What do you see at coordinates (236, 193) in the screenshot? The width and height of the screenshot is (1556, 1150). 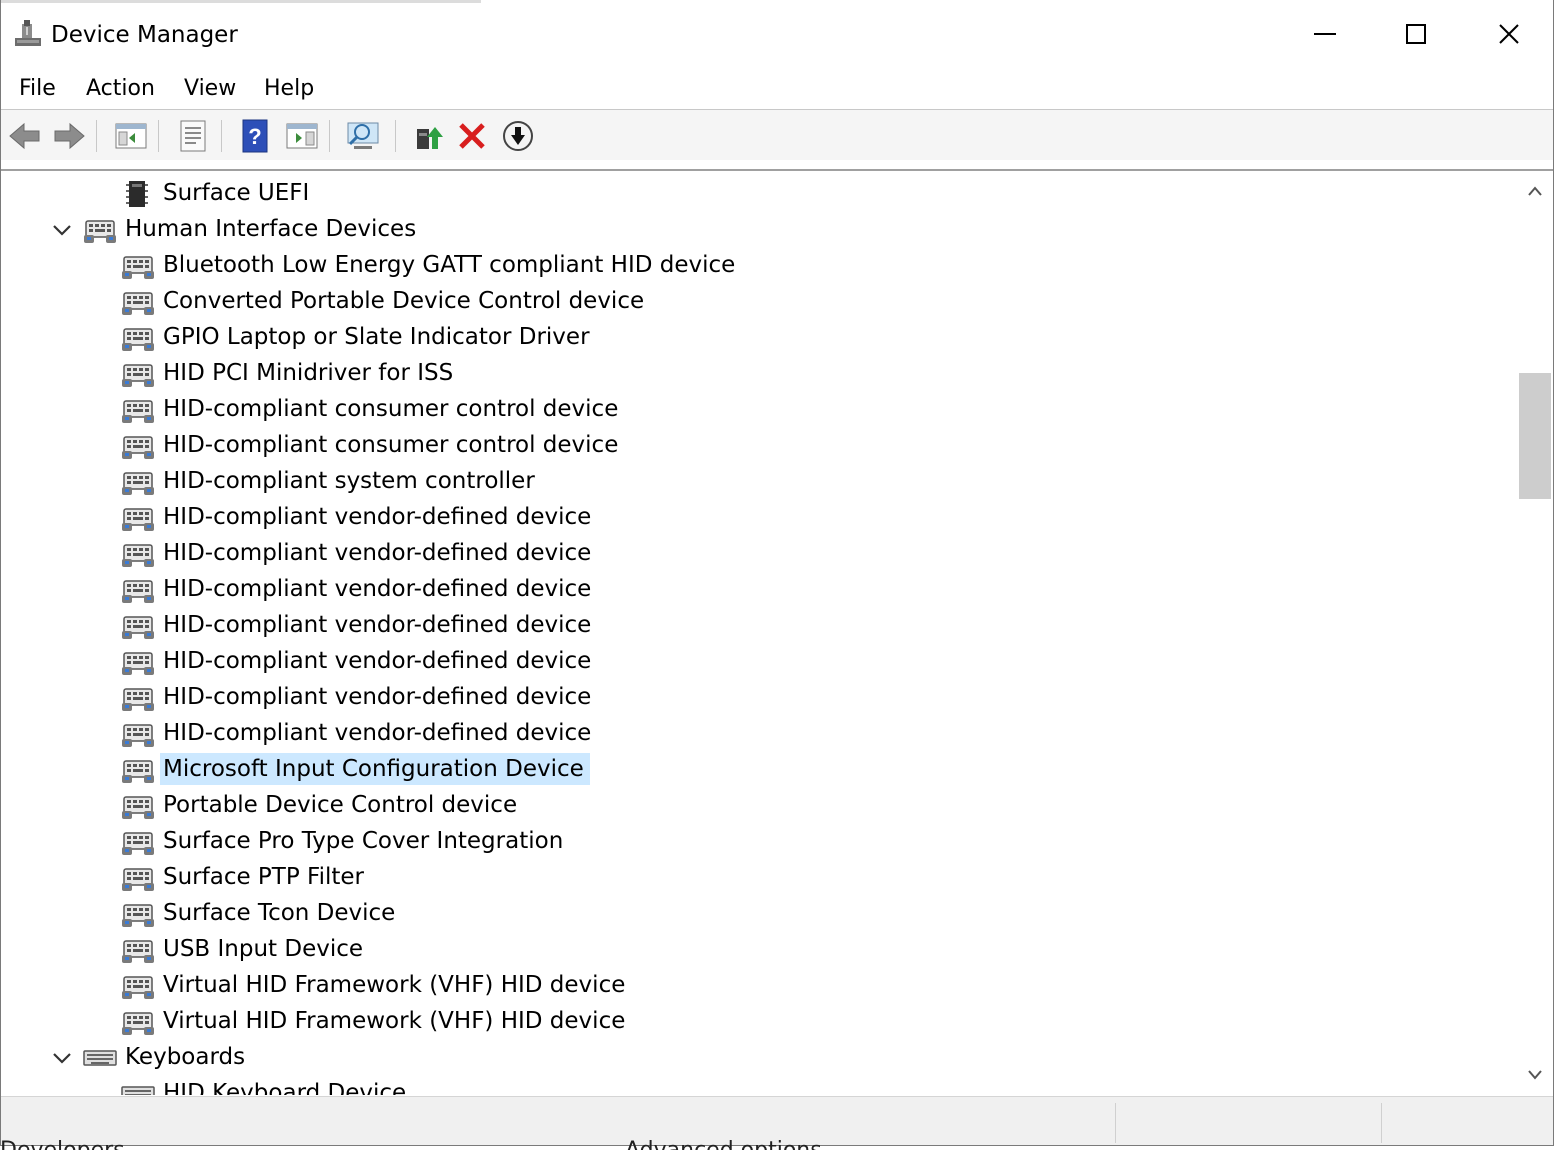 I see `tree-item-label: Surface UEFI` at bounding box center [236, 193].